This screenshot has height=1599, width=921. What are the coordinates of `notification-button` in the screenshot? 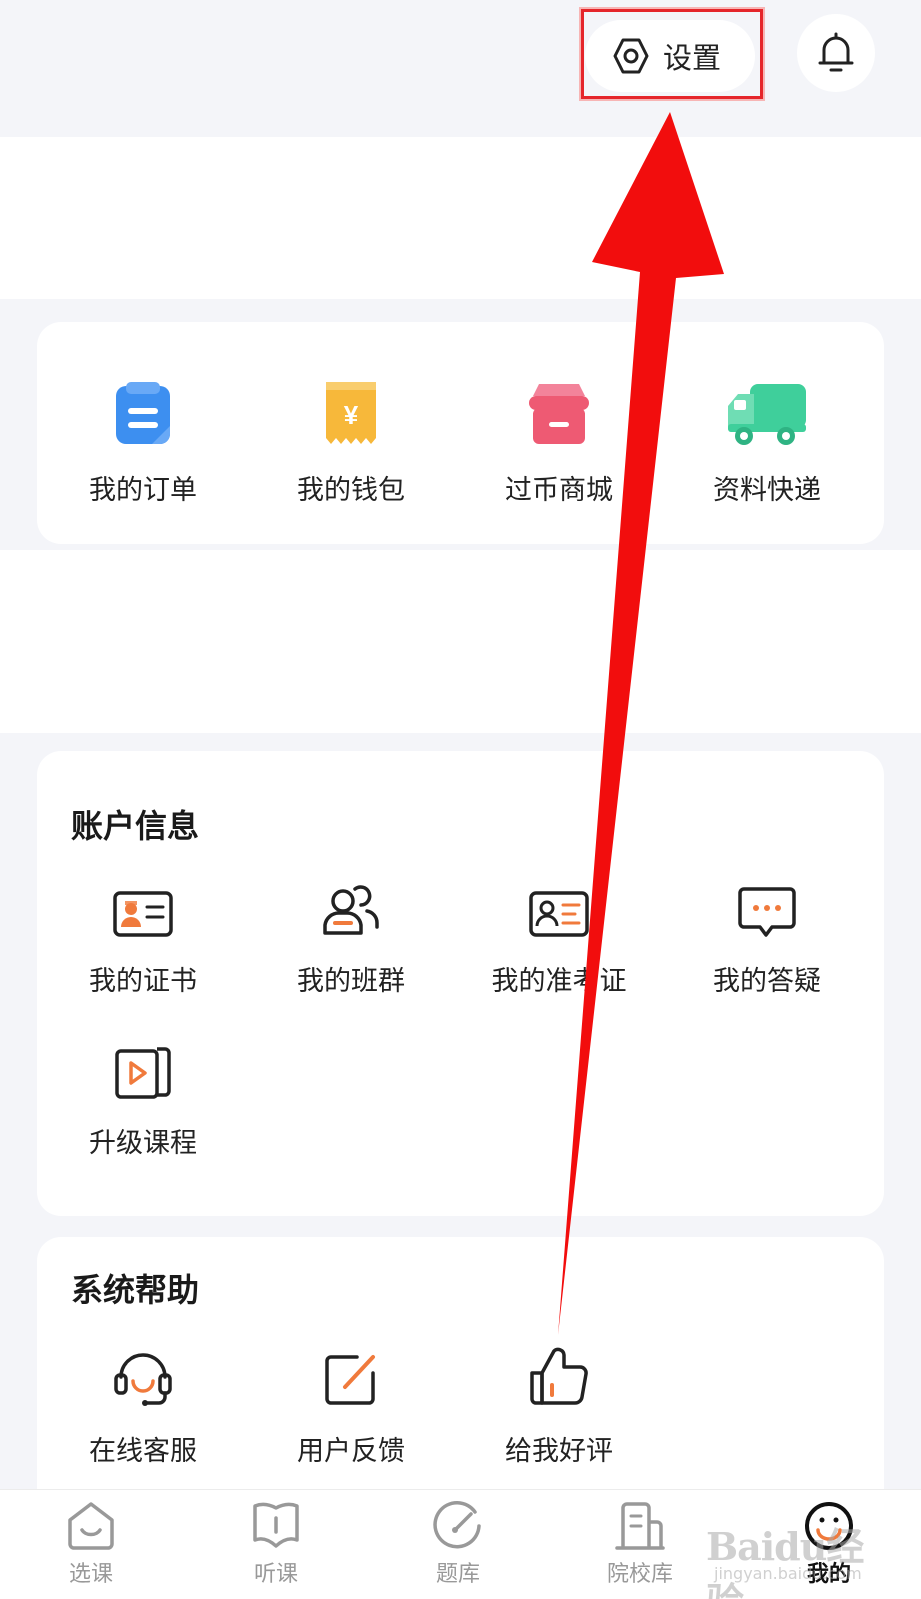 It's located at (836, 53).